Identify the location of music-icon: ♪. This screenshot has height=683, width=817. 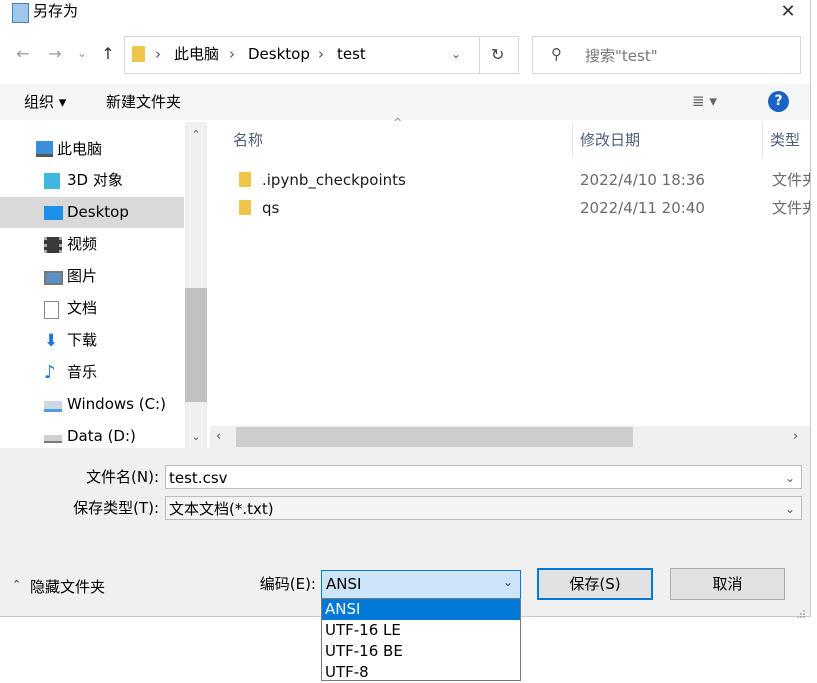
(50, 372).